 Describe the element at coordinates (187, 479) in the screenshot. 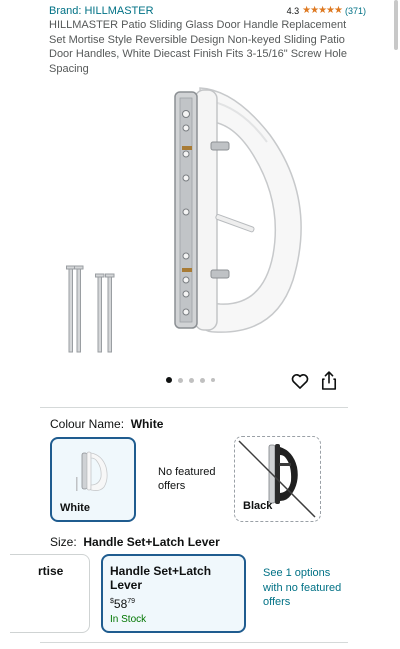

I see `no-featured-offers-text: No featured offers` at that location.